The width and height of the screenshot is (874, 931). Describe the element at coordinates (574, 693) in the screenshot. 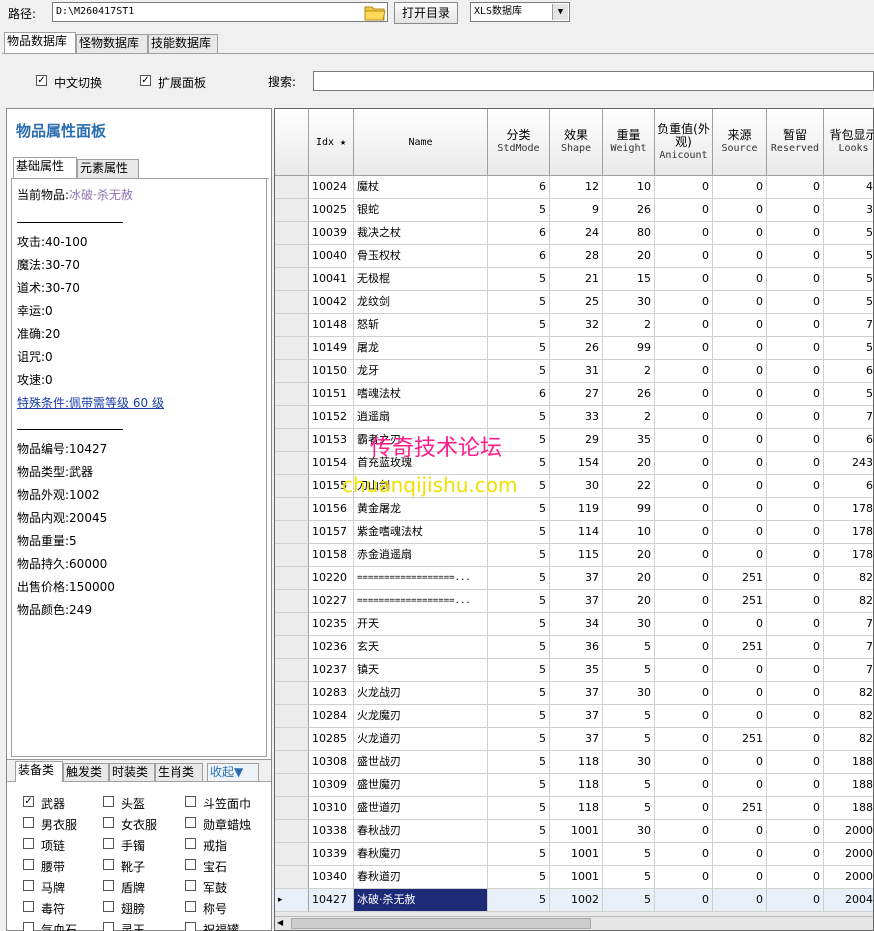

I see `table-row: 10283火龙战刃53730000828` at that location.